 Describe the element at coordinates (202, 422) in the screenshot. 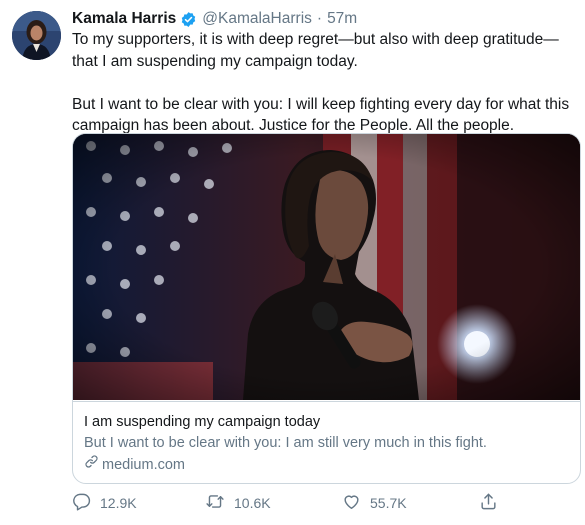

I see `card-title: I am suspending my campaign today` at that location.